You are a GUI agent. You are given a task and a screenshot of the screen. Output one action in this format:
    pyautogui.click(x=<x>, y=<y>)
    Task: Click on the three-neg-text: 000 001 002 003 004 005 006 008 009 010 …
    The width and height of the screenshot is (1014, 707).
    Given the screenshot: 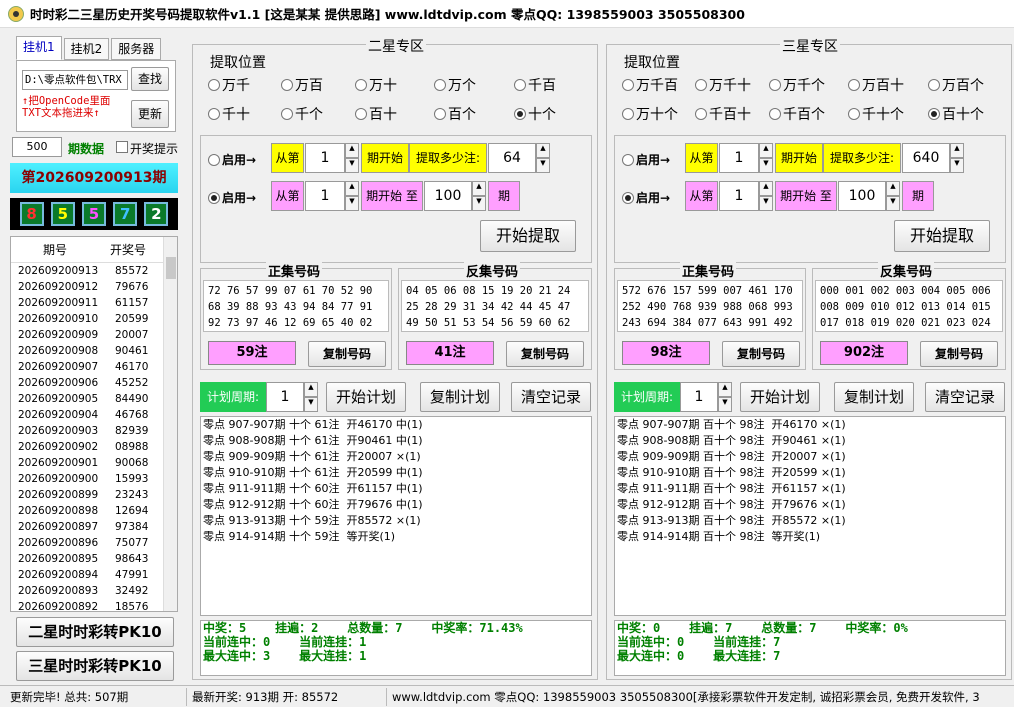 What is the action you would take?
    pyautogui.click(x=909, y=306)
    